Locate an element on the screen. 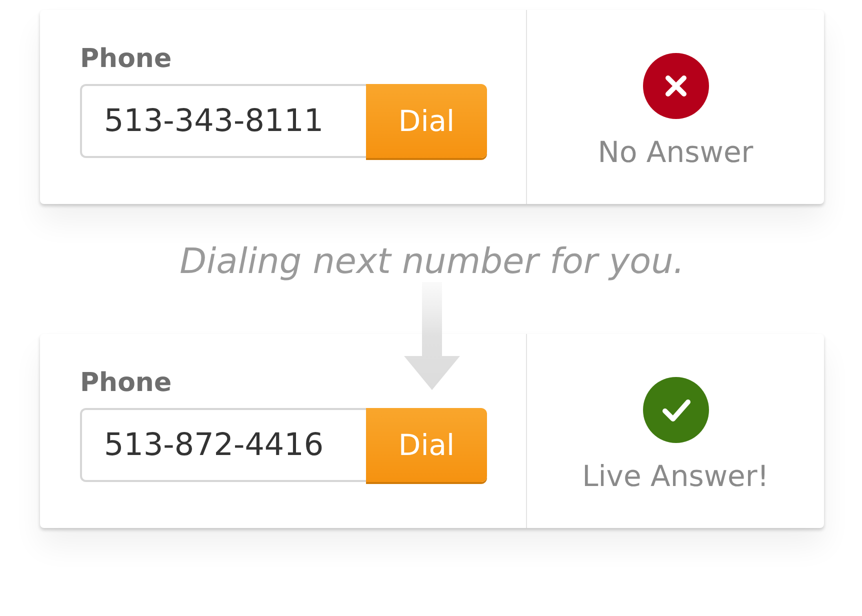 This screenshot has width=862, height=616. down-arrow-icon is located at coordinates (432, 336).